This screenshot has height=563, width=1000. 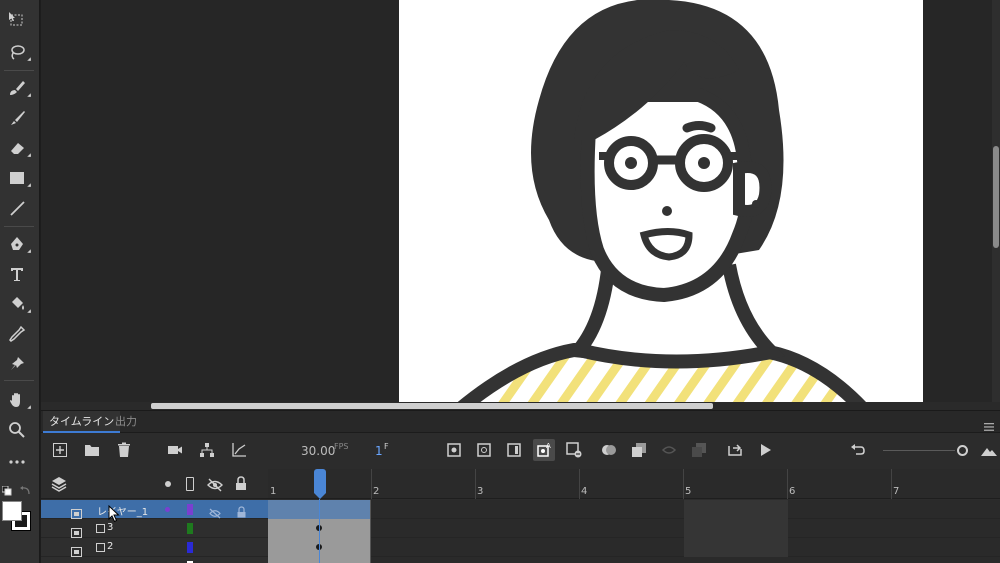 What do you see at coordinates (989, 424) in the screenshot?
I see `panel-menu-icon` at bounding box center [989, 424].